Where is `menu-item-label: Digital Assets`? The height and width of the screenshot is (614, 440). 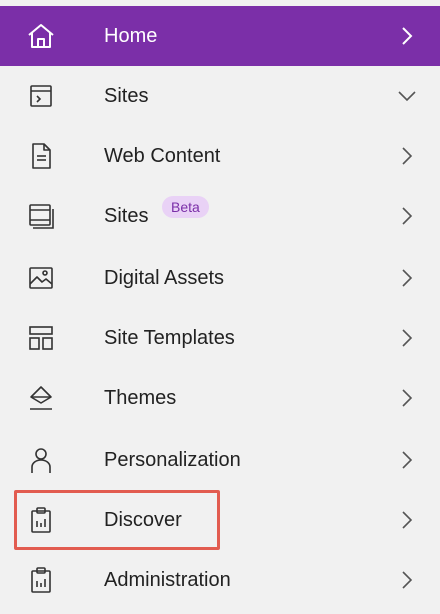
menu-item-label: Digital Assets is located at coordinates (164, 277).